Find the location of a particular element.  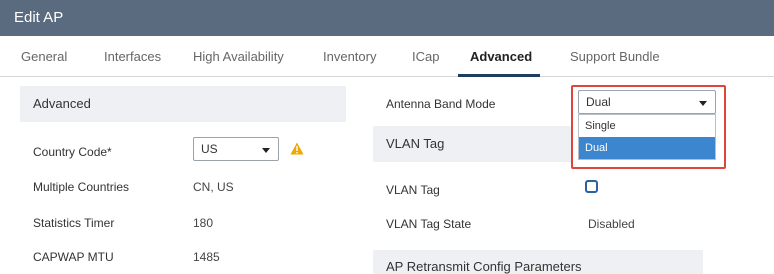

ap-retransmit-section-header: AP Retransmit Config Parameters is located at coordinates (538, 262).